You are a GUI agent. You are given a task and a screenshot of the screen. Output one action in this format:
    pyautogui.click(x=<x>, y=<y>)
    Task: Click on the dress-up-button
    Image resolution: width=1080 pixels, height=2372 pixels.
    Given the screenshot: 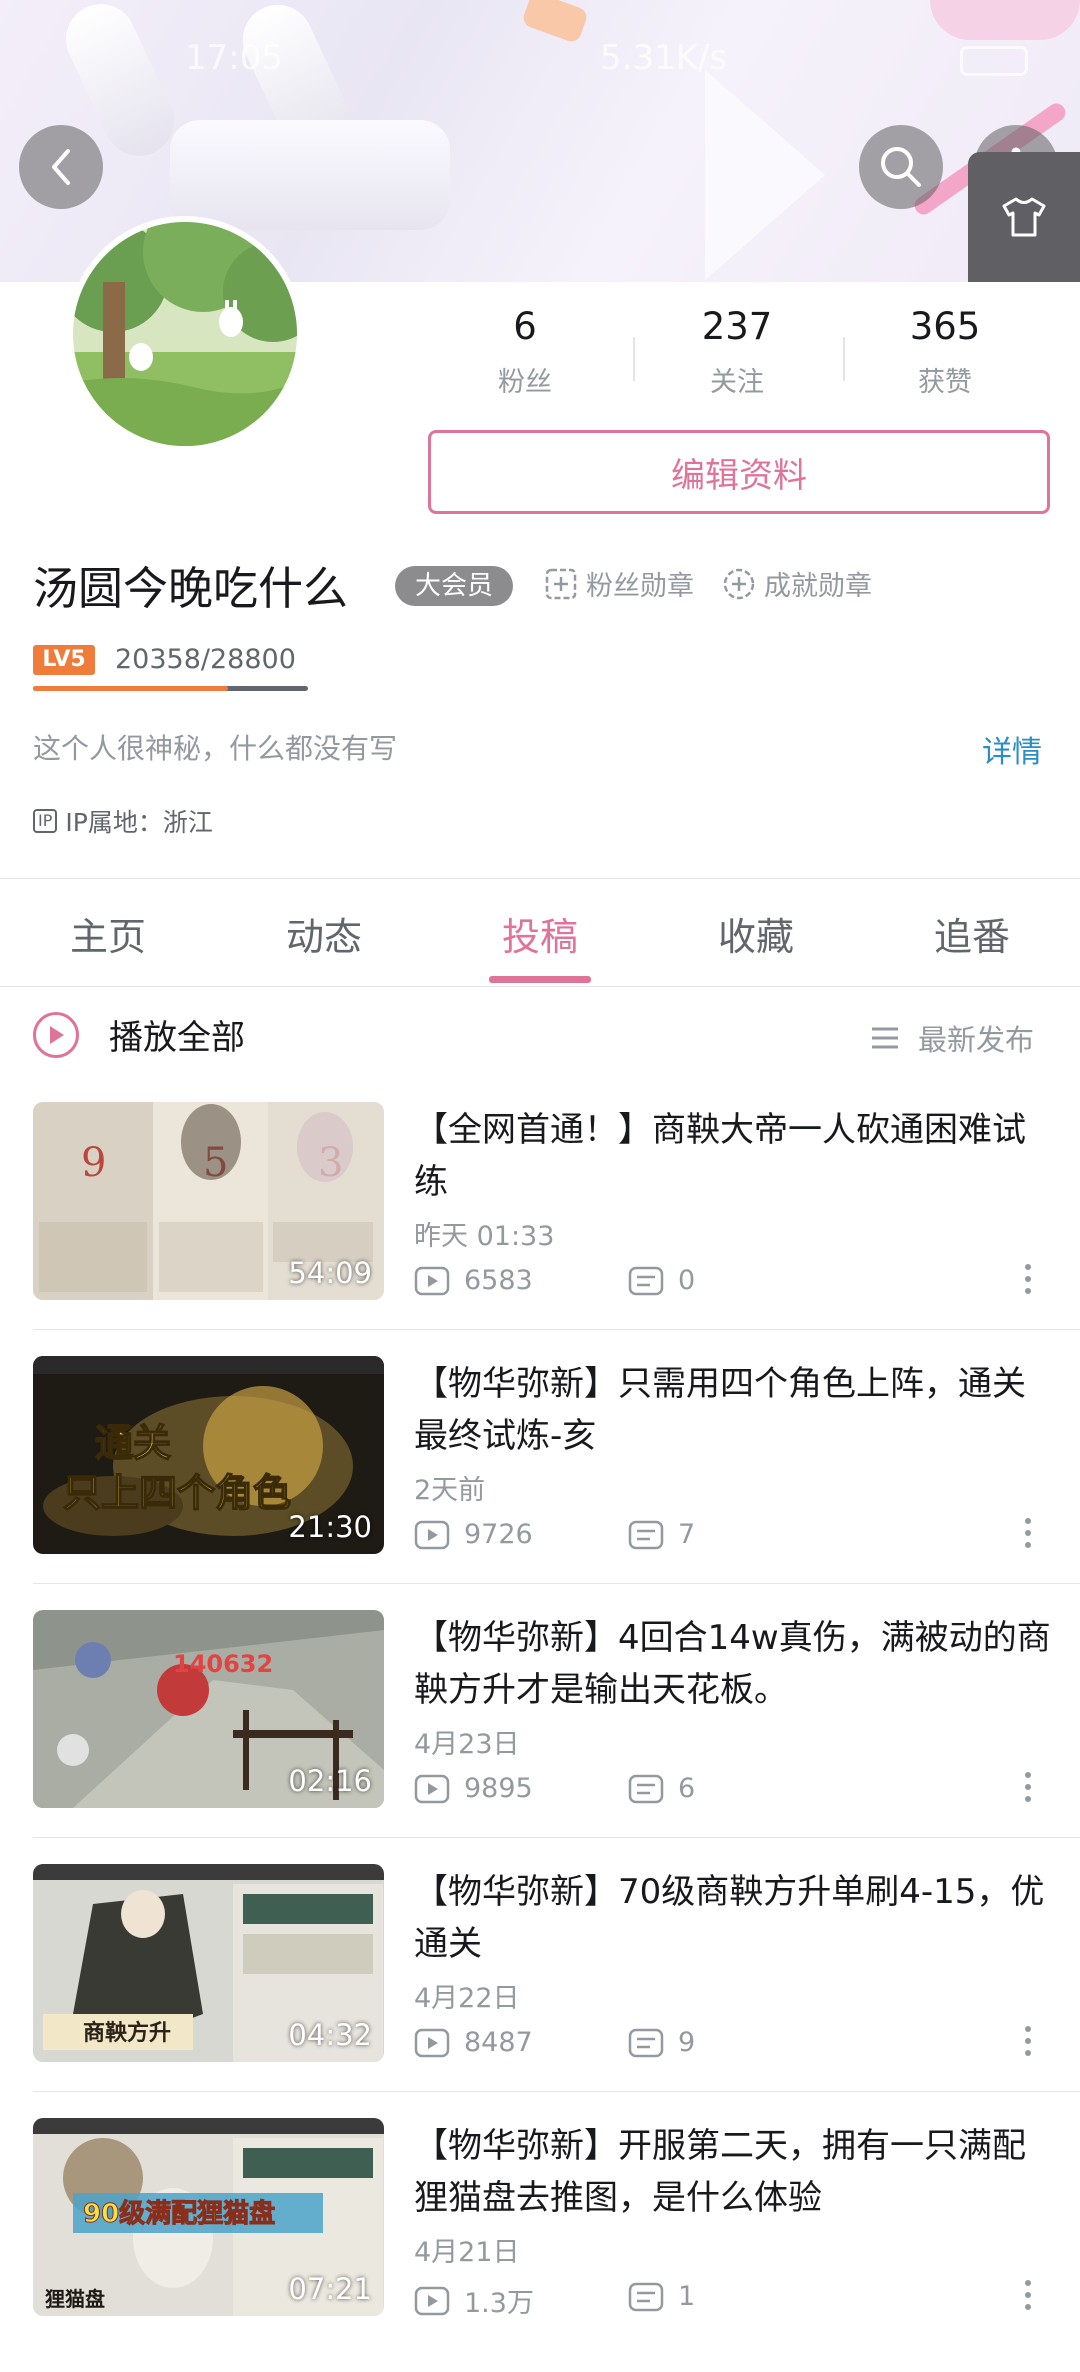 What is the action you would take?
    pyautogui.click(x=1024, y=217)
    